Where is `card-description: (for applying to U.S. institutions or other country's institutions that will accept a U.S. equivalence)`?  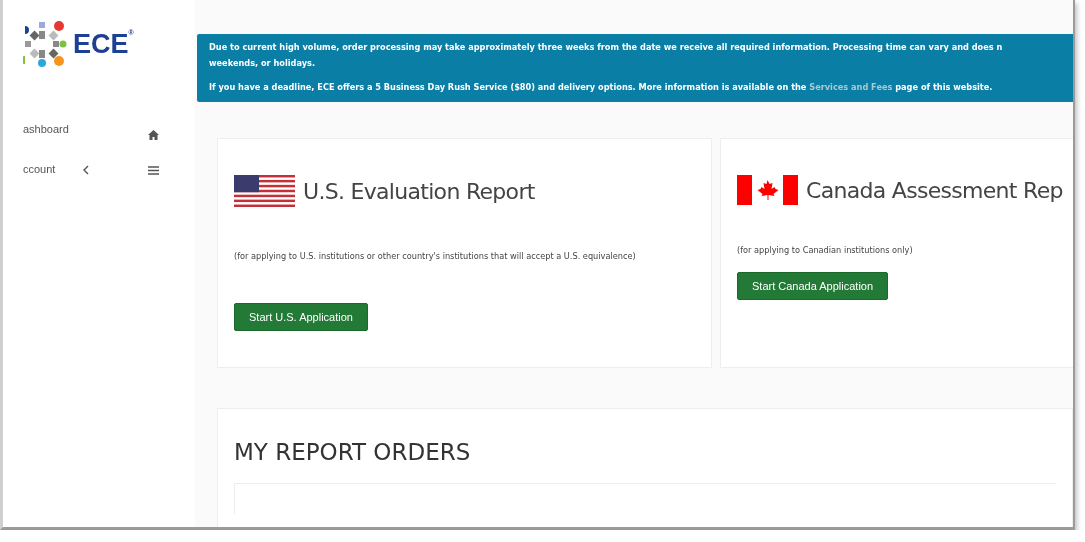 card-description: (for applying to U.S. institutions or other country's institutions that will accept a U.S. equivalence) is located at coordinates (435, 256).